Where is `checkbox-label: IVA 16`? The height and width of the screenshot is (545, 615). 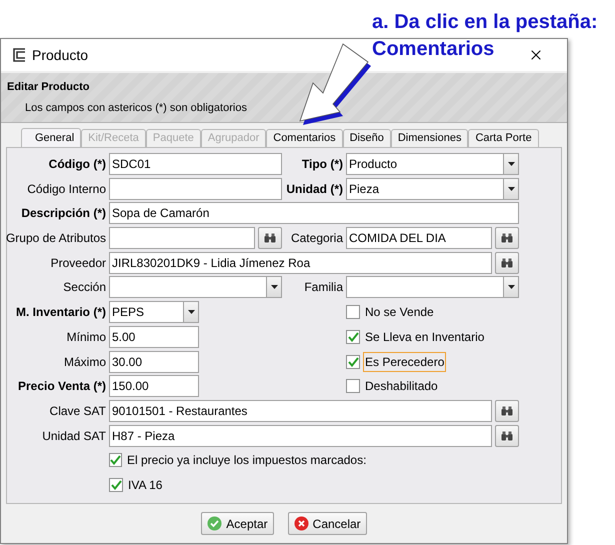
checkbox-label: IVA 16 is located at coordinates (145, 485).